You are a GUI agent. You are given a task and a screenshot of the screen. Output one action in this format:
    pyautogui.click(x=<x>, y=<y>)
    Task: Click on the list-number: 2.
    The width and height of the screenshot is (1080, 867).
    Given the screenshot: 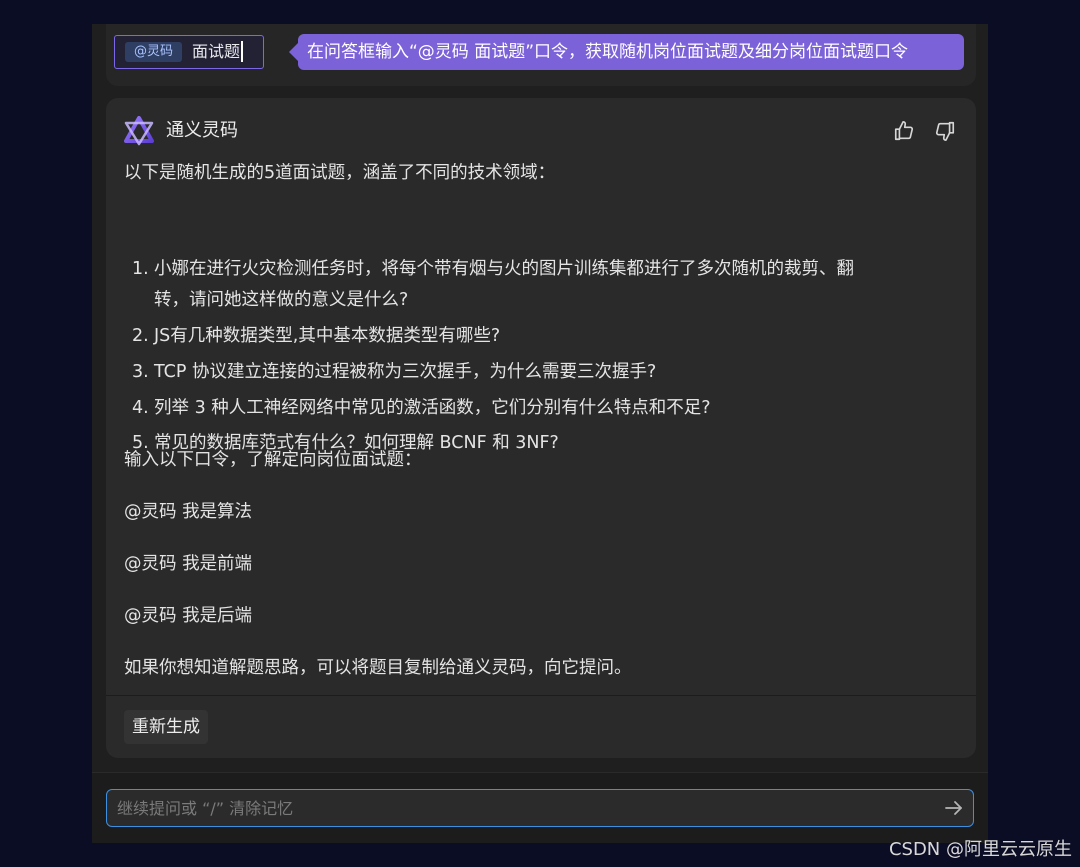 What is the action you would take?
    pyautogui.click(x=140, y=336)
    